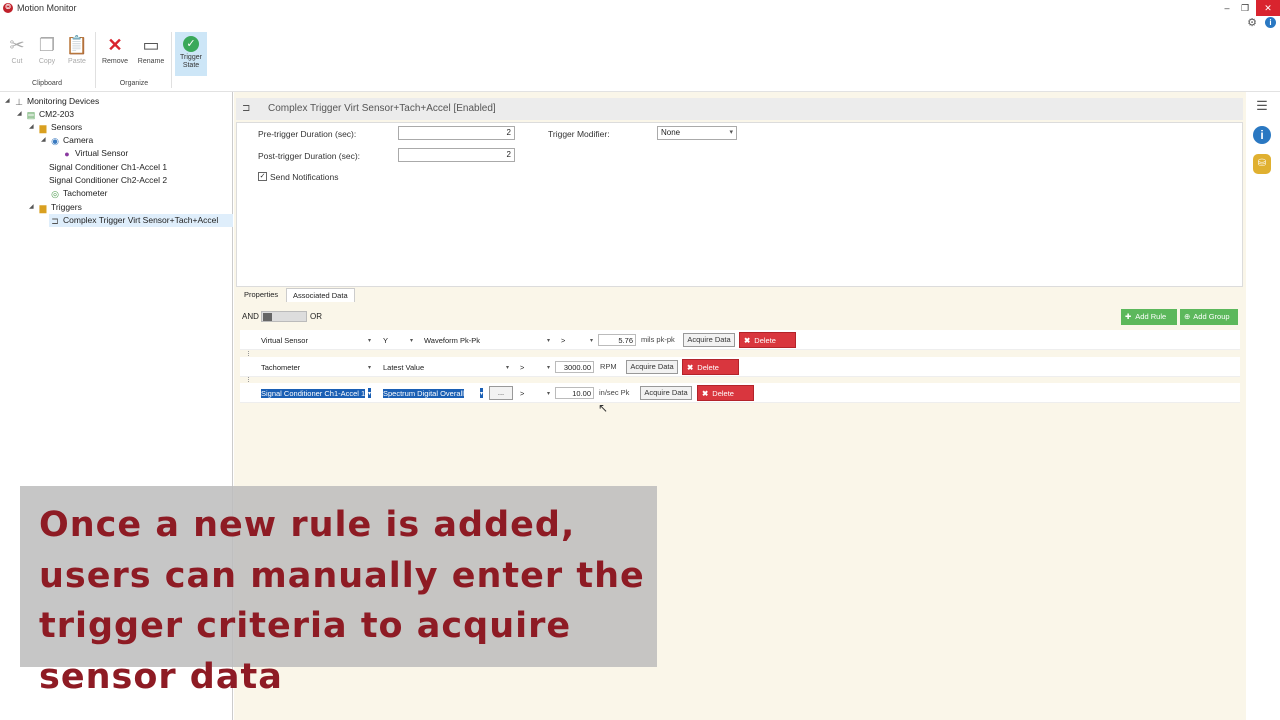  Describe the element at coordinates (579, 134) in the screenshot. I see `trigger-modifier-label: Trigger Modifier:` at that location.